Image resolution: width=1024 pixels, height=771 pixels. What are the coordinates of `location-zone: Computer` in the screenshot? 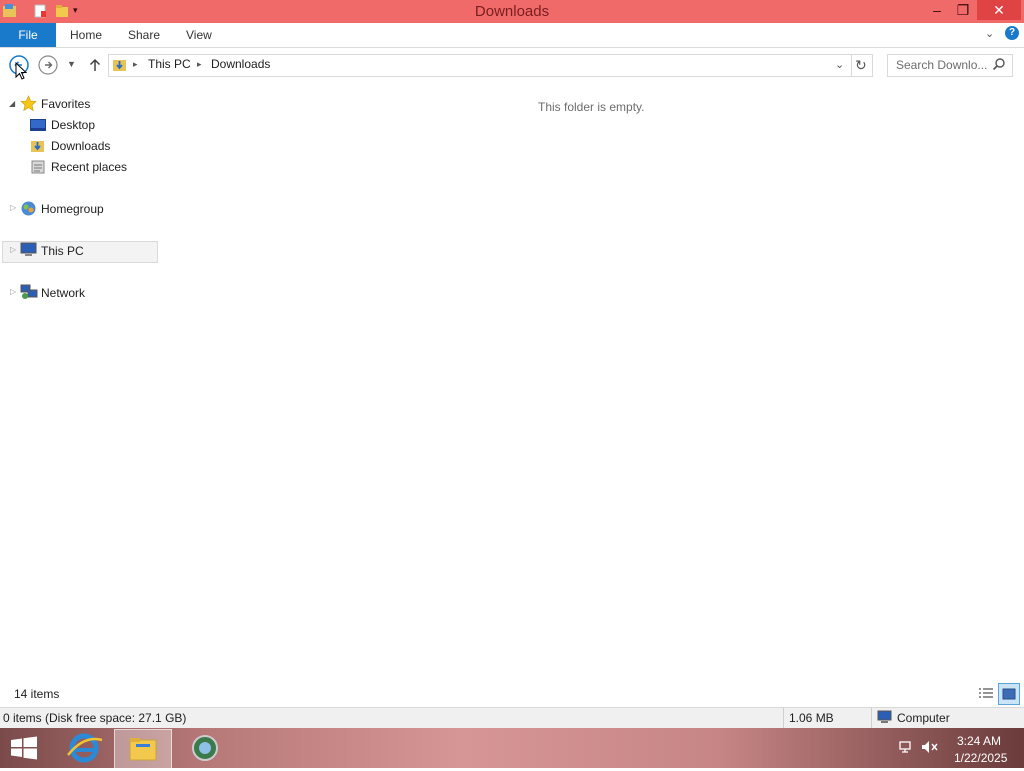 It's located at (923, 718).